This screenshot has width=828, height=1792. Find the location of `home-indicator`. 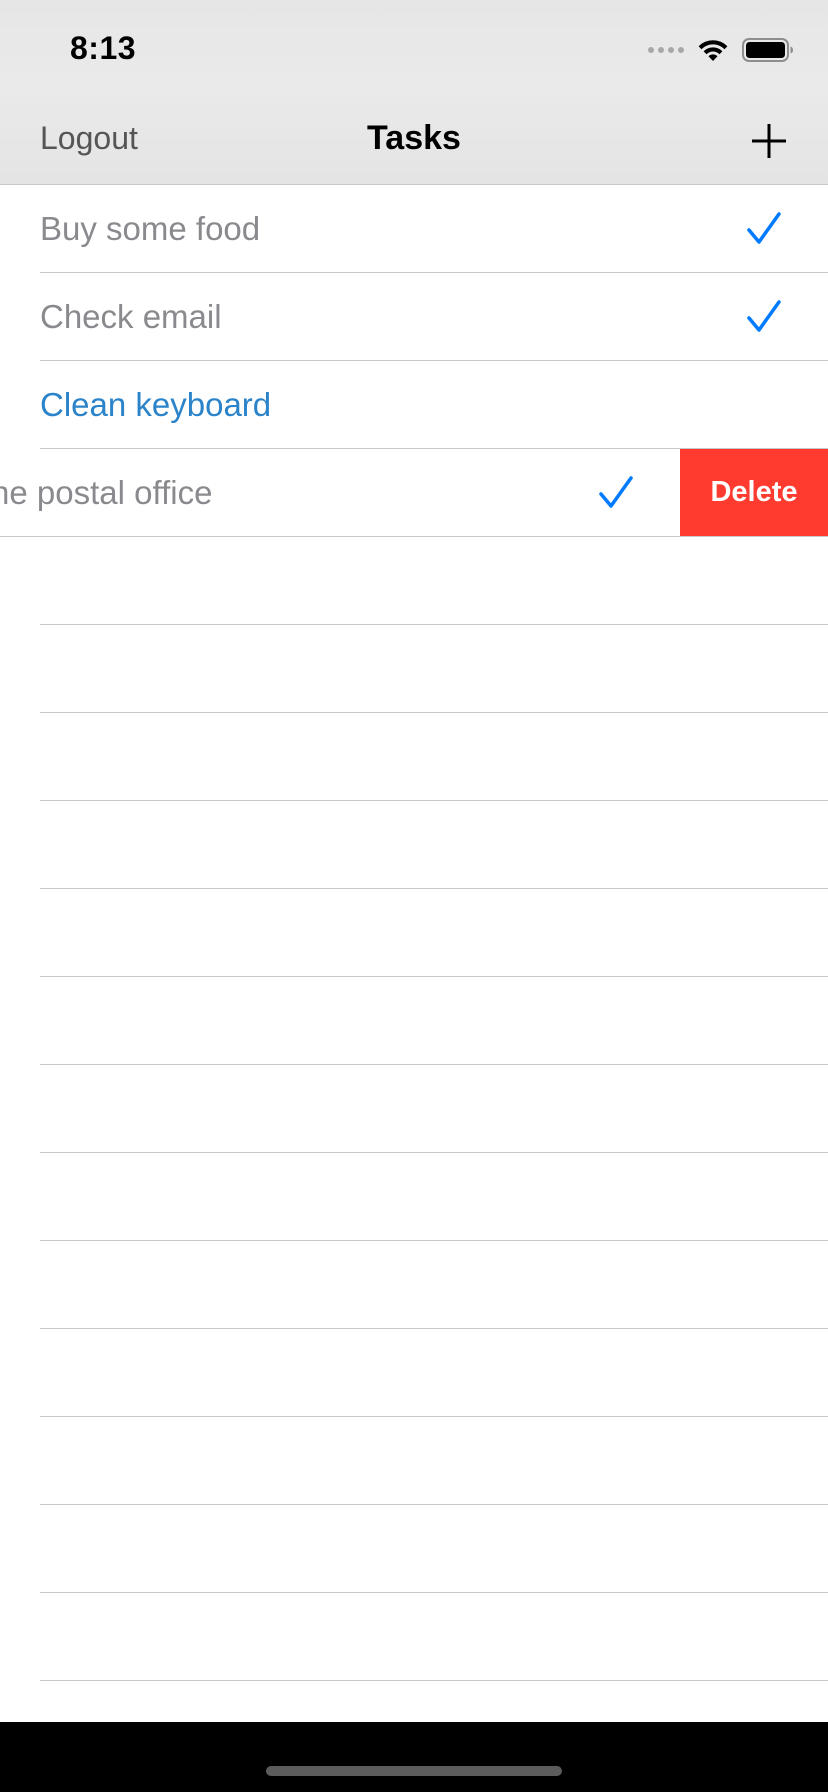

home-indicator is located at coordinates (414, 1771).